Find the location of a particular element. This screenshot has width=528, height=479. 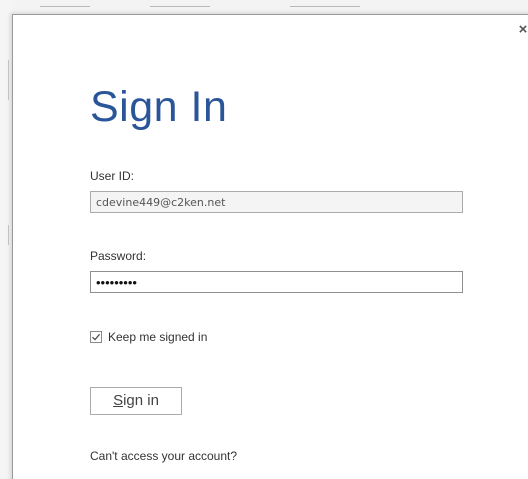

dialog-title: Sign In is located at coordinates (159, 107).